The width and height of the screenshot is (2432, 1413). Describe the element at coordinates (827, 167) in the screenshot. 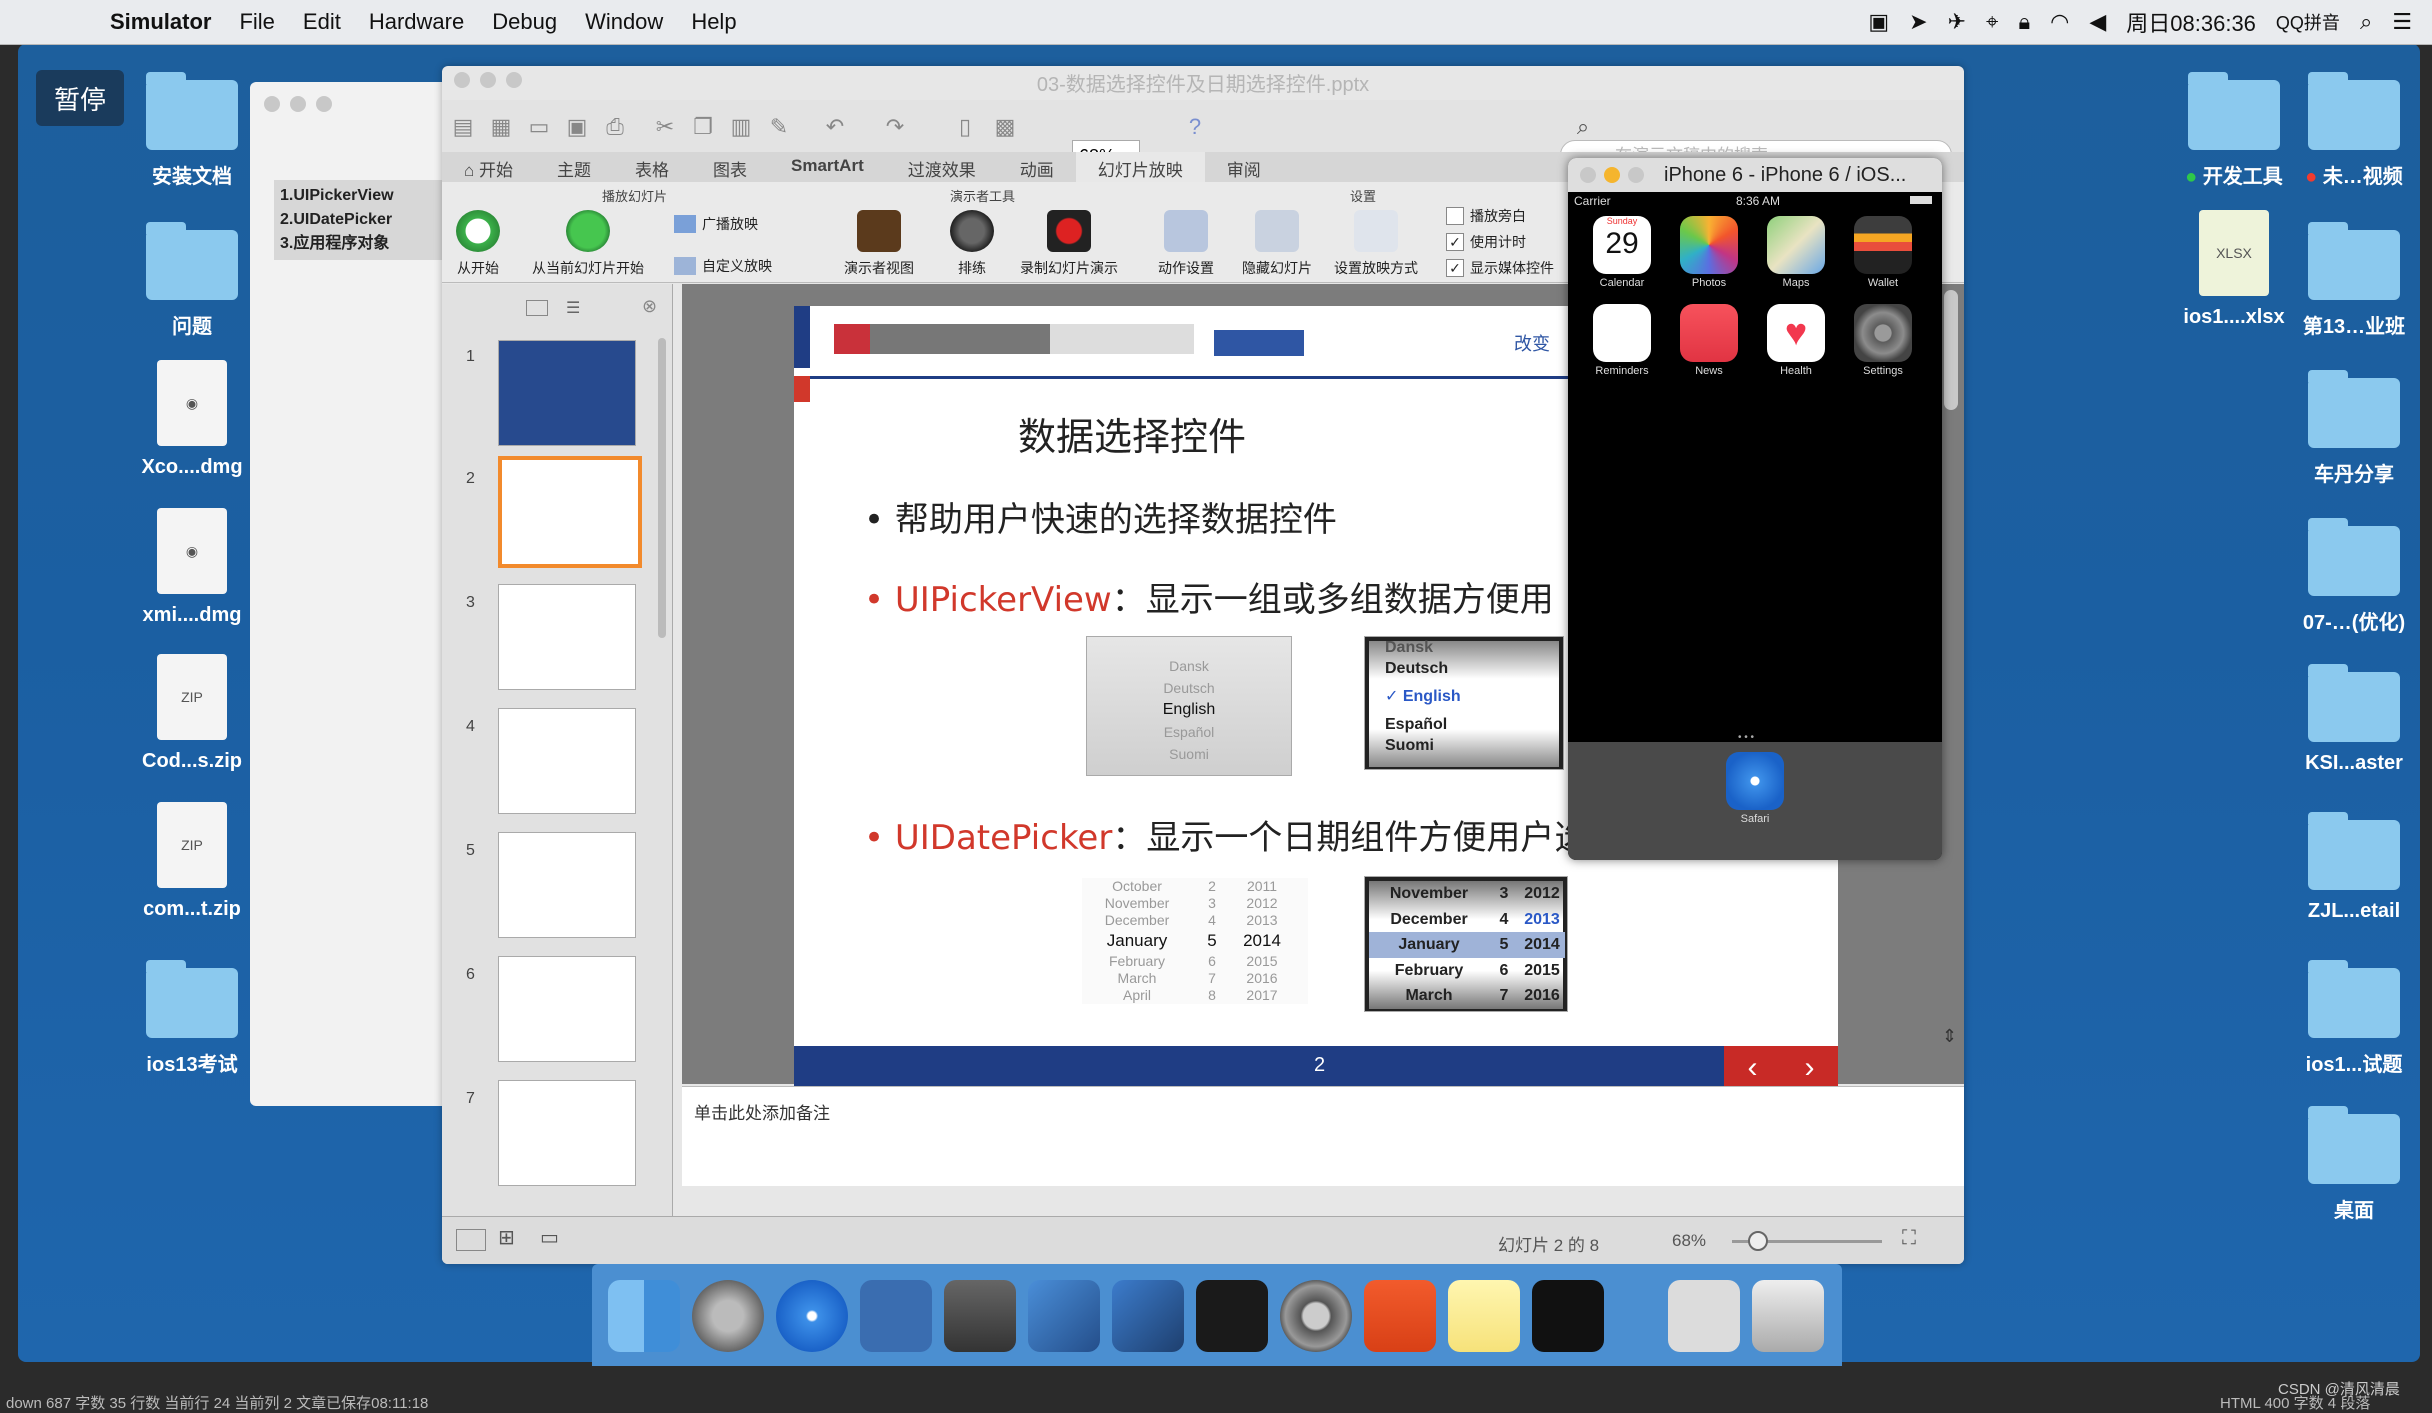

I see `tab-smartart: SmartArt` at that location.